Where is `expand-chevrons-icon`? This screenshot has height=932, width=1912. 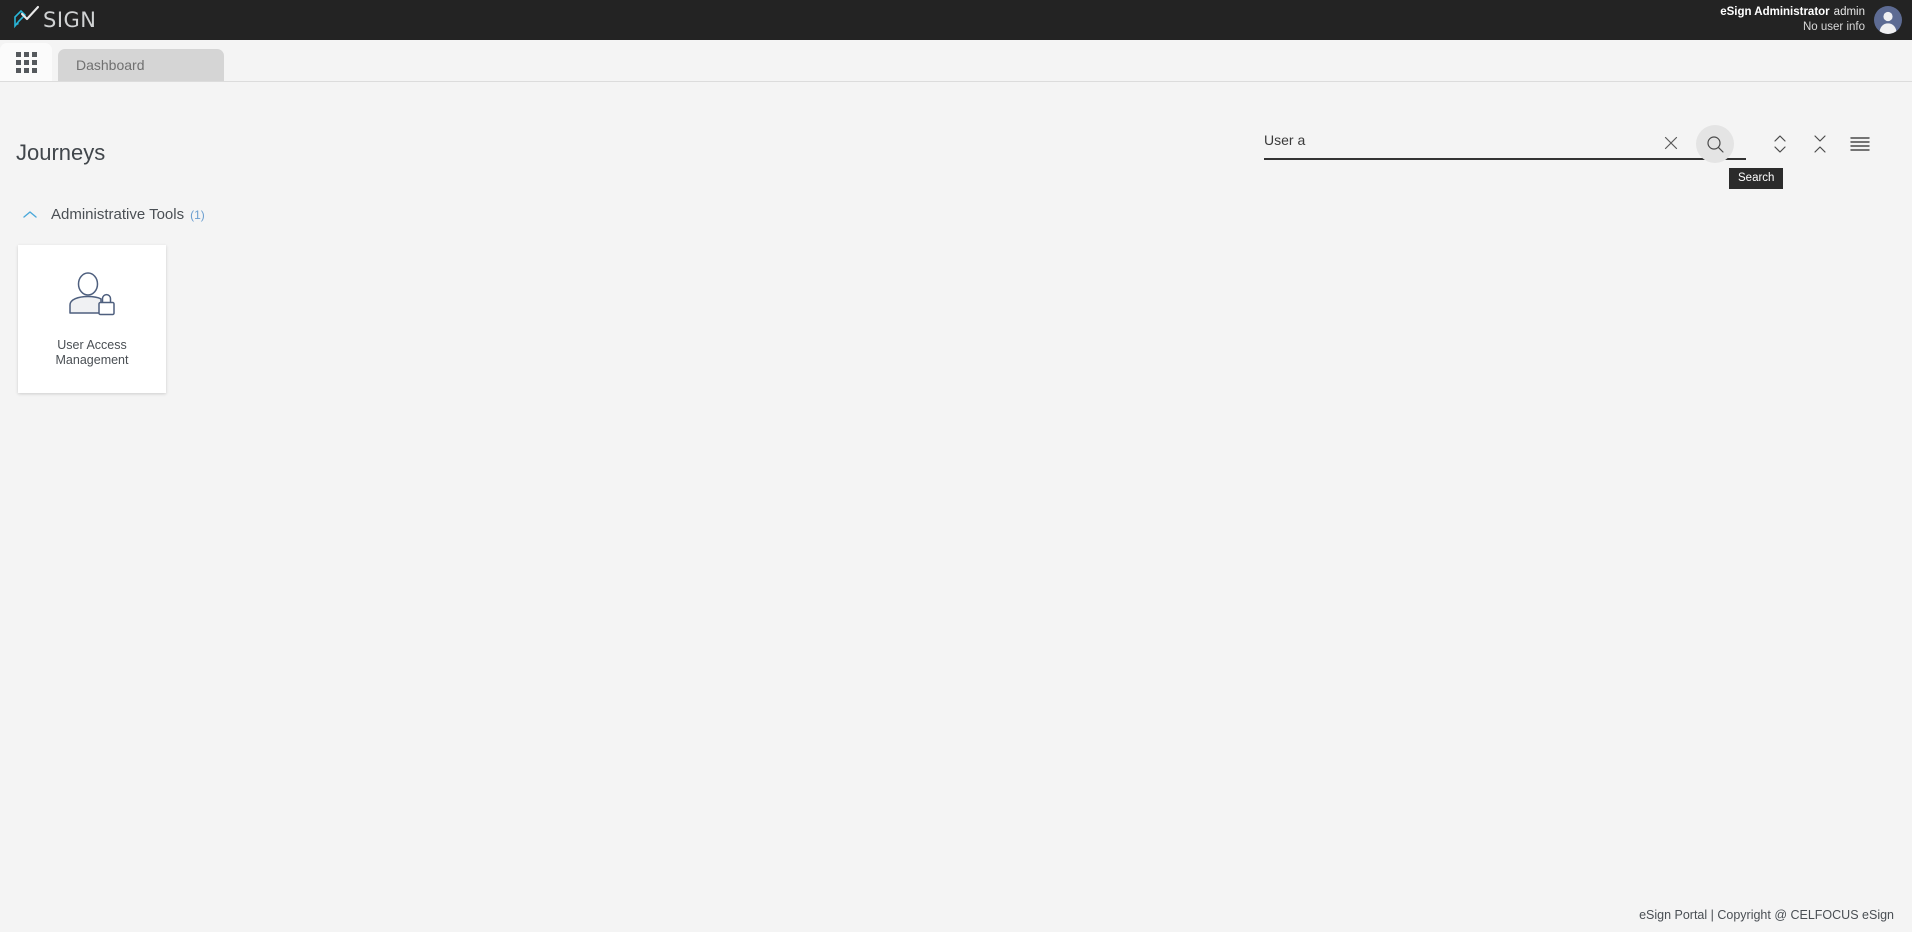
expand-chevrons-icon is located at coordinates (1780, 144).